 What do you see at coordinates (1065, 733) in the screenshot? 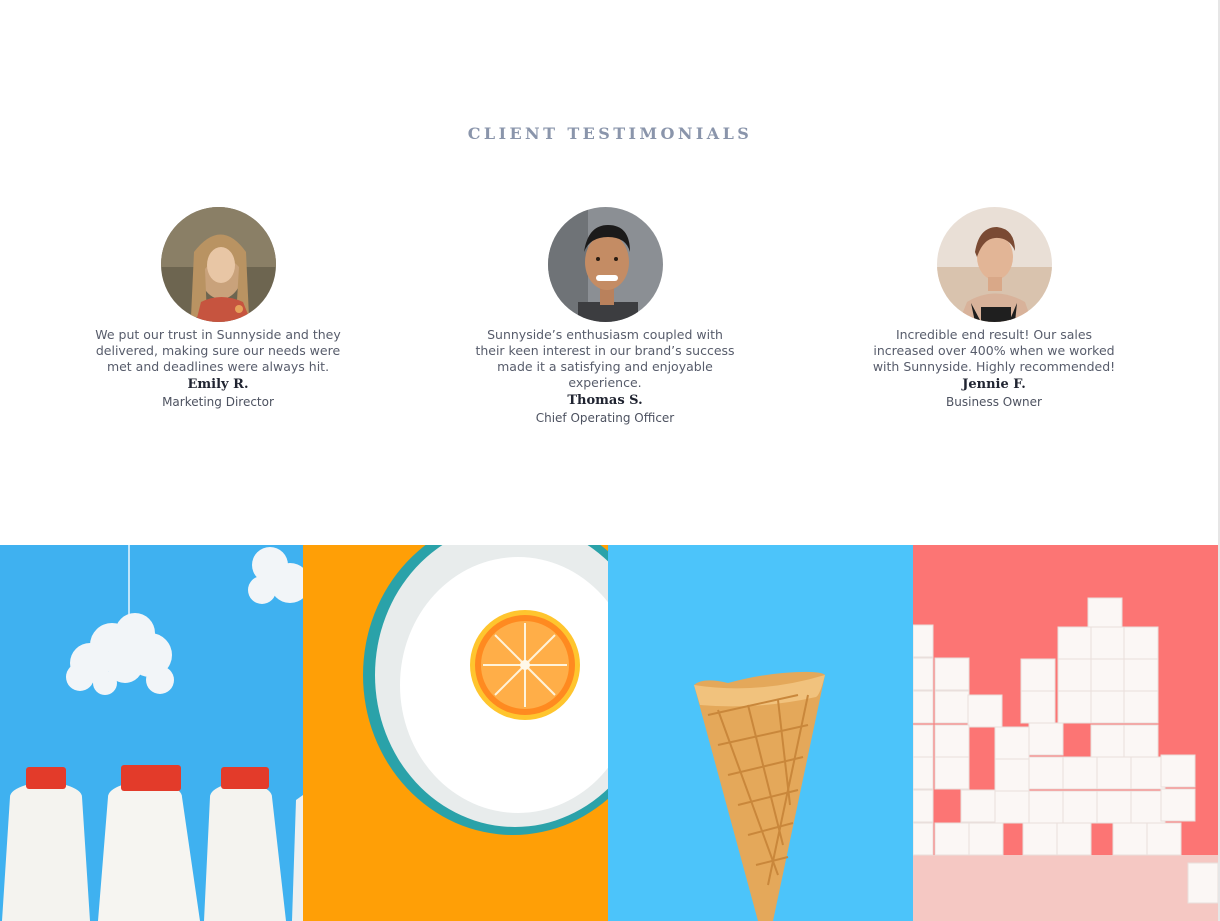
I see `gallery-image-sugar-cubes` at bounding box center [1065, 733].